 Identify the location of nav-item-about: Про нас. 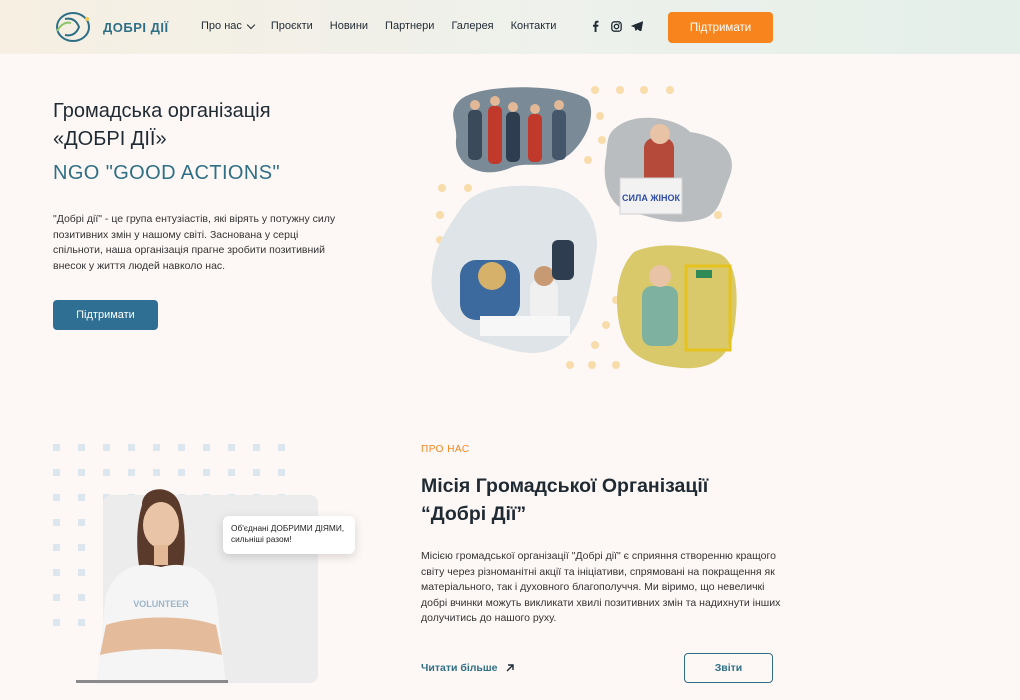
(228, 26).